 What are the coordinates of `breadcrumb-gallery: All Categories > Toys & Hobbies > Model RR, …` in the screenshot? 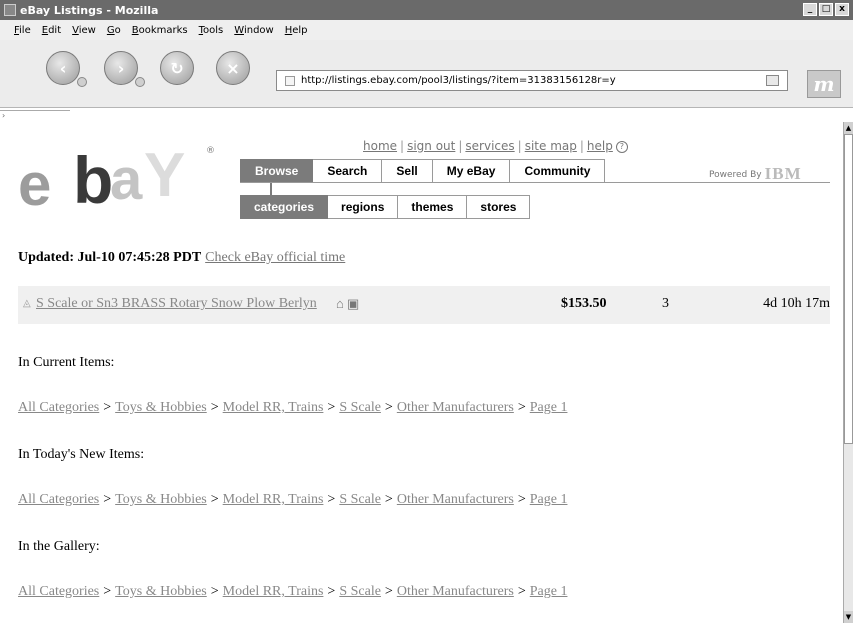 It's located at (293, 591).